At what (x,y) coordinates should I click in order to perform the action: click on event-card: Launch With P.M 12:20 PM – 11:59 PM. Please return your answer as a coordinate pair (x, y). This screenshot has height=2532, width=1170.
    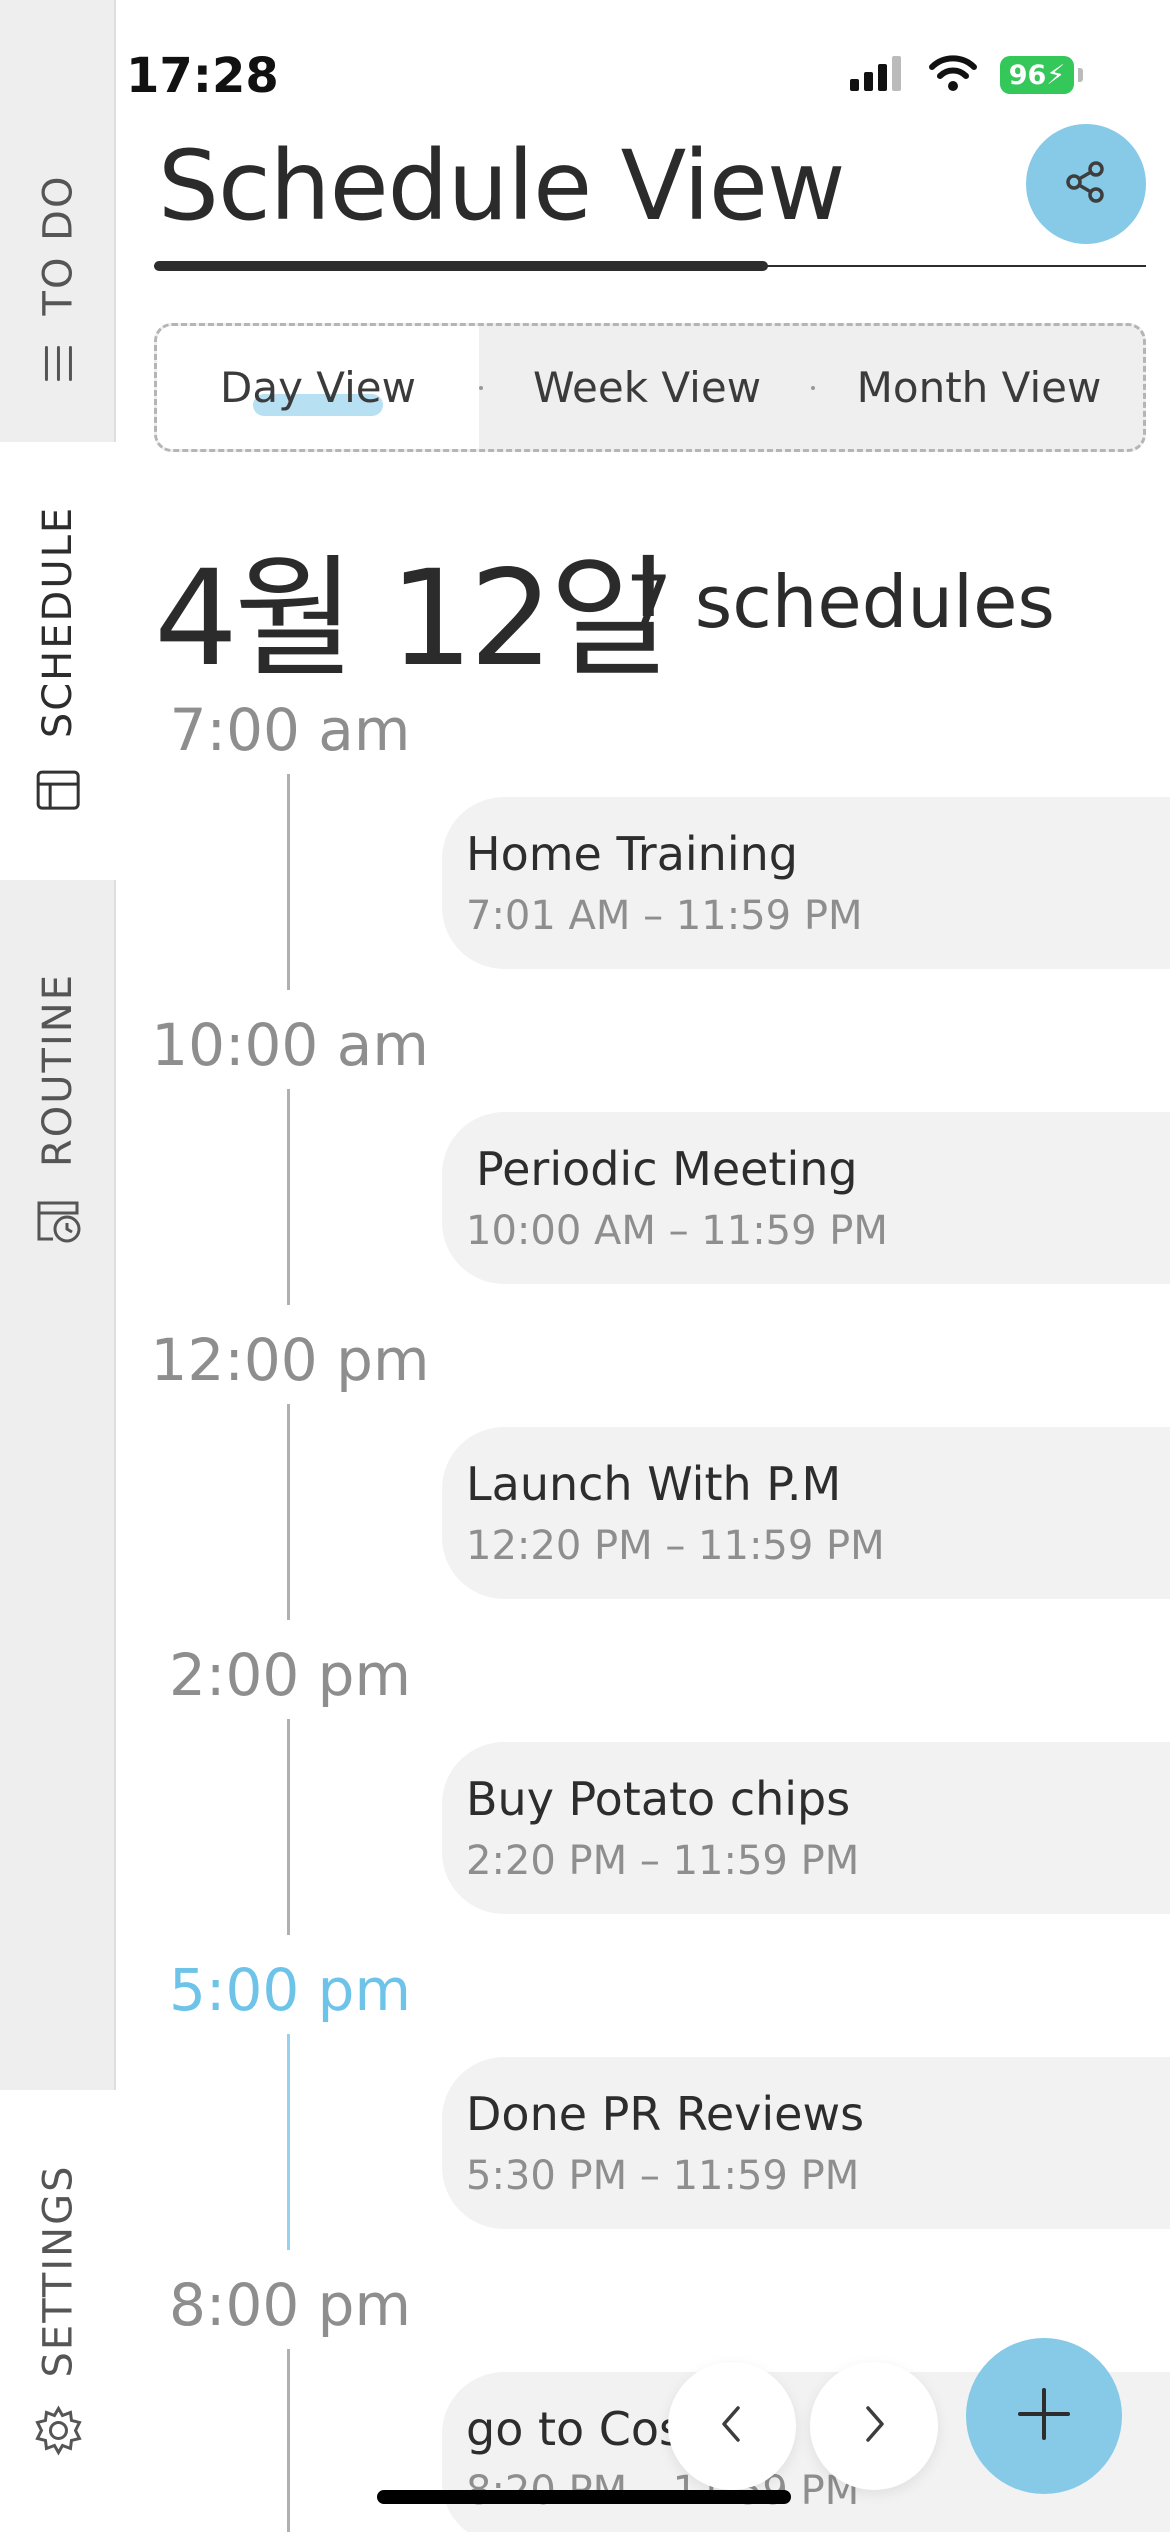
    Looking at the image, I should click on (806, 1513).